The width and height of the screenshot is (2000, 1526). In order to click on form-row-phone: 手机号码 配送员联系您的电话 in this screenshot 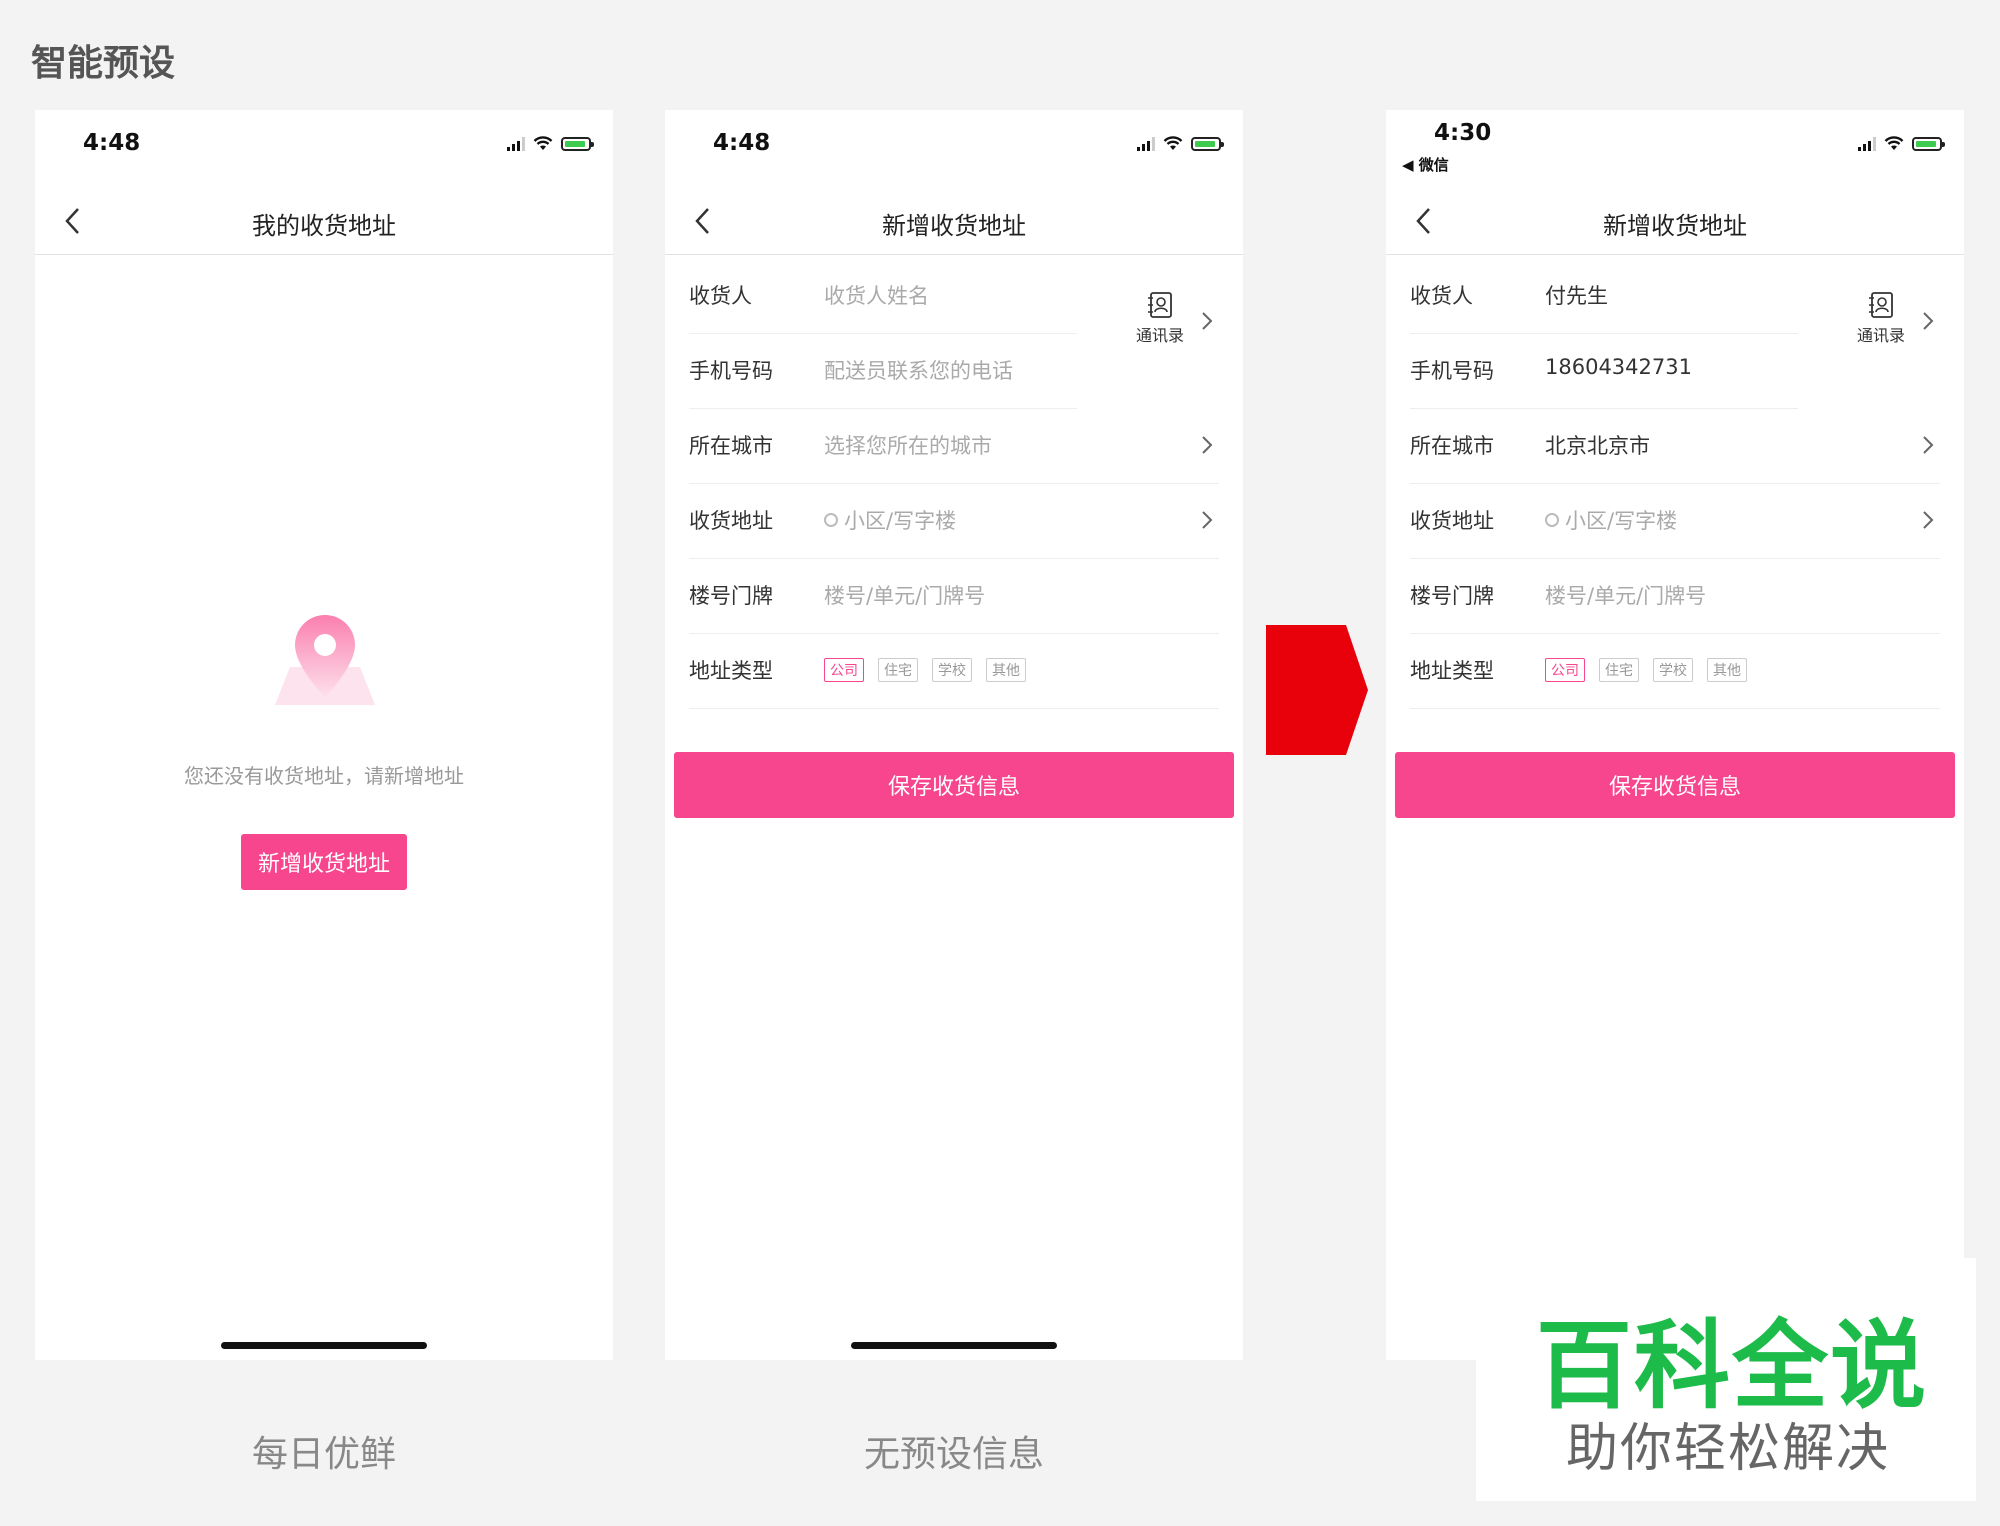, I will do `click(883, 371)`.